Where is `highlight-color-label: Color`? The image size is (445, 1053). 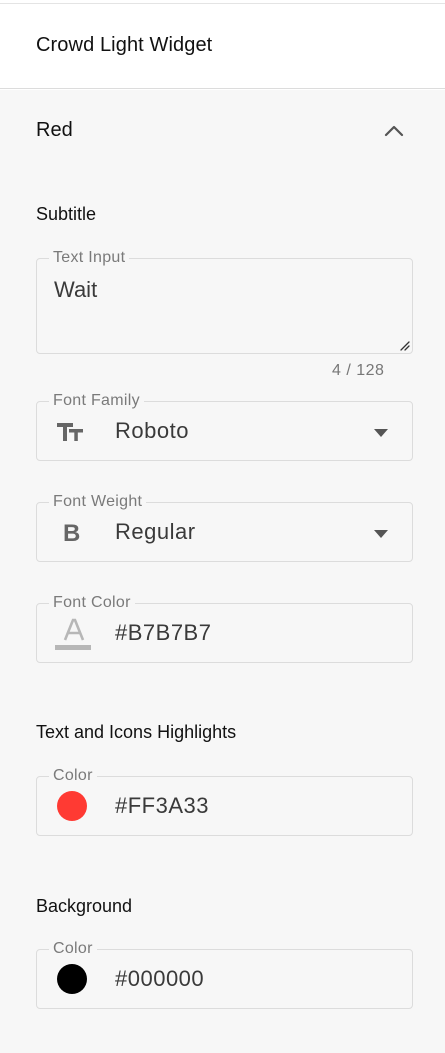 highlight-color-label: Color is located at coordinates (73, 776).